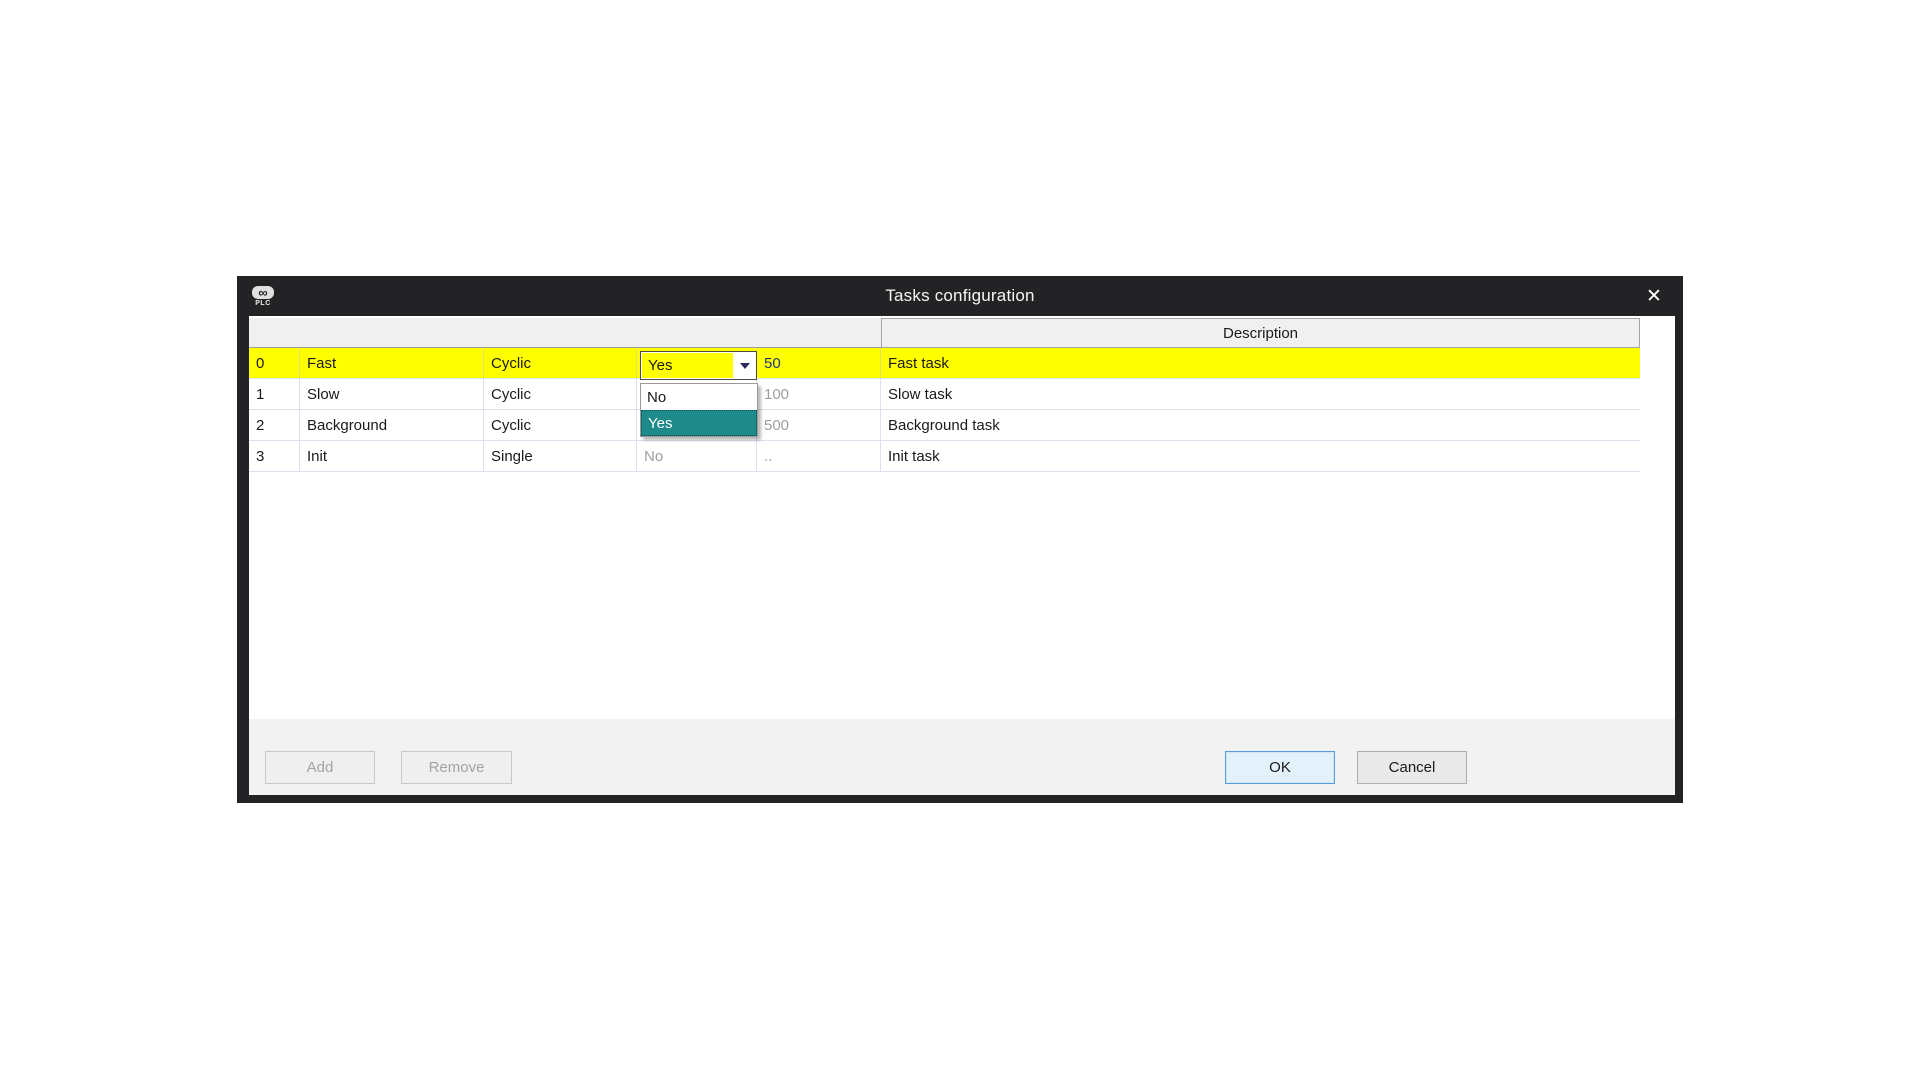 The width and height of the screenshot is (1920, 1080). I want to click on task-interval-cell: 100, so click(819, 394).